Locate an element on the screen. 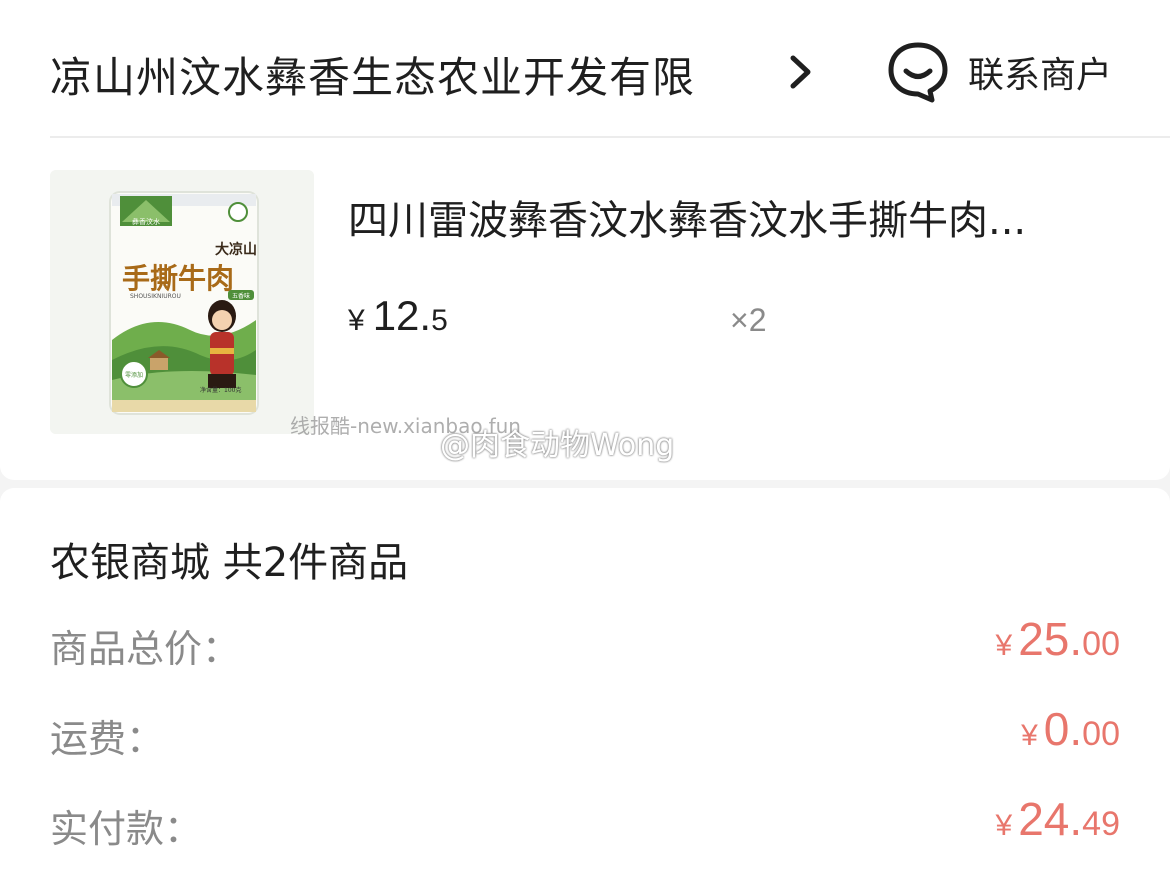 The height and width of the screenshot is (888, 1170). contact-merchant-label: 联系商户 is located at coordinates (1040, 75).